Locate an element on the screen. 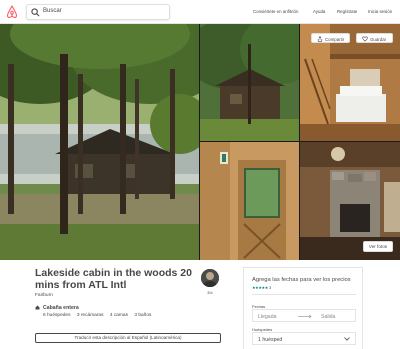  review-count: 3 is located at coordinates (269, 287).